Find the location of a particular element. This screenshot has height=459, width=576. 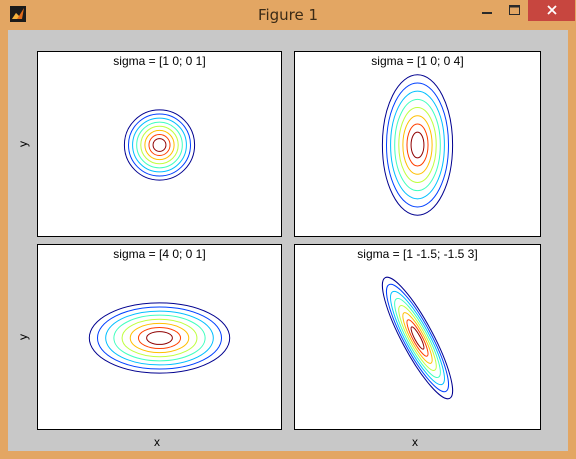

maximize-button is located at coordinates (514, 10).